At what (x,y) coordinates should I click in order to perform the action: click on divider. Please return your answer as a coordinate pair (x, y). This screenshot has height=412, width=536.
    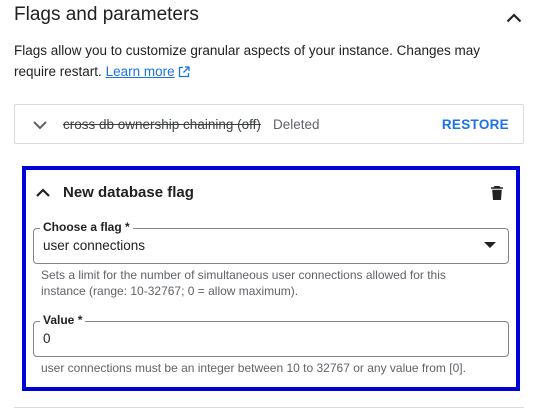
    Looking at the image, I should click on (269, 407).